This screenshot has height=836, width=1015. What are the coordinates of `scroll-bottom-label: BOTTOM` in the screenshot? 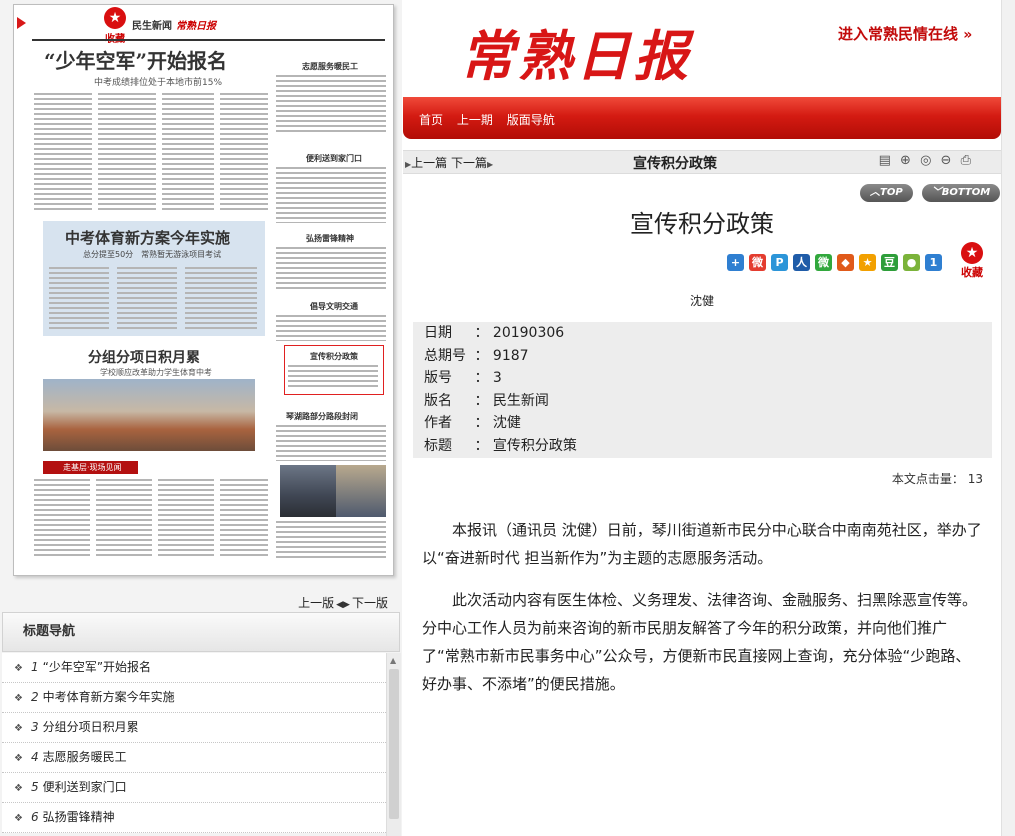 It's located at (966, 192).